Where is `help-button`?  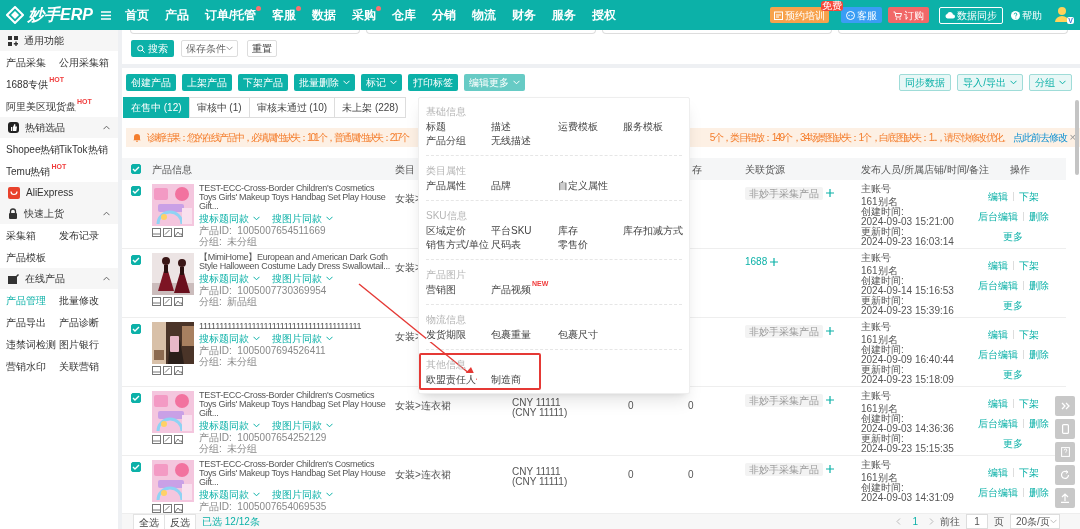
help-button is located at coordinates (1065, 452).